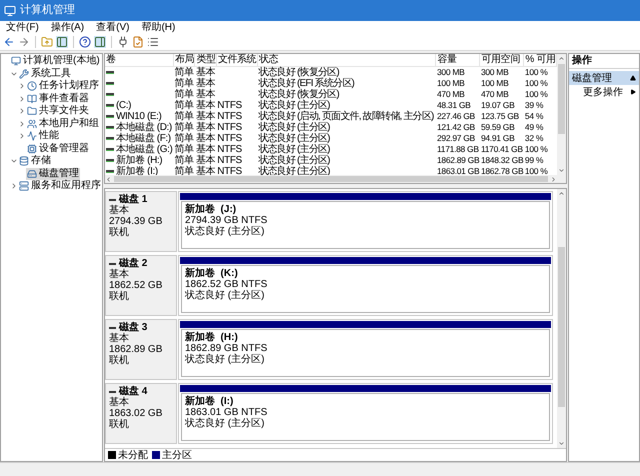  Describe the element at coordinates (604, 61) in the screenshot. I see `actions-title: 操作` at that location.